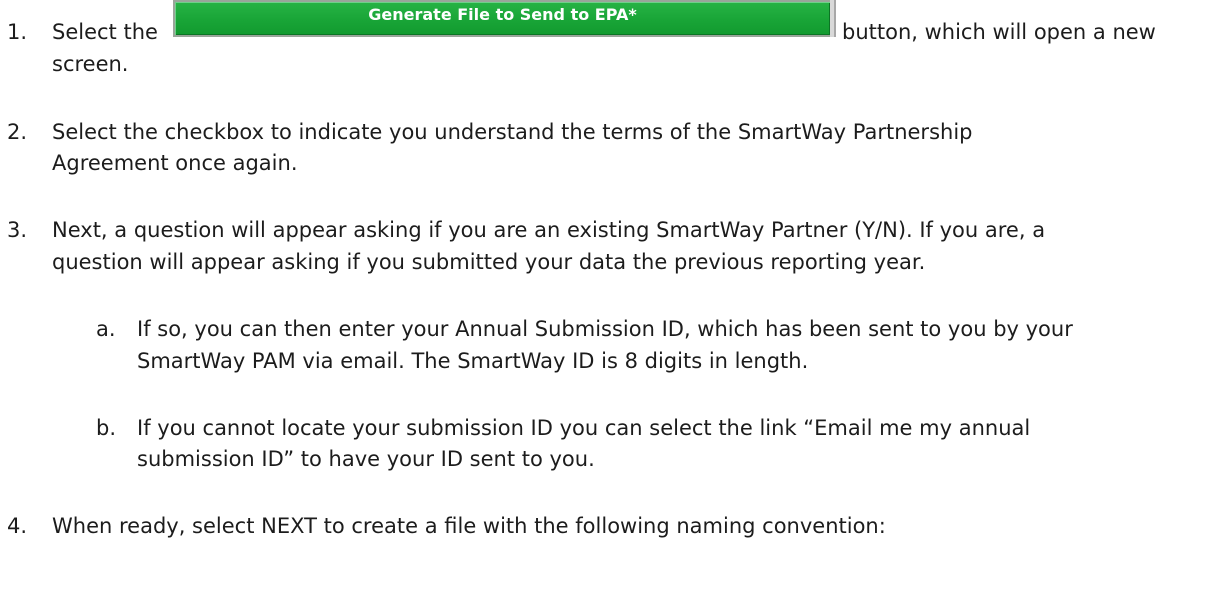  I want to click on step-1-continuation: screen., so click(90, 64).